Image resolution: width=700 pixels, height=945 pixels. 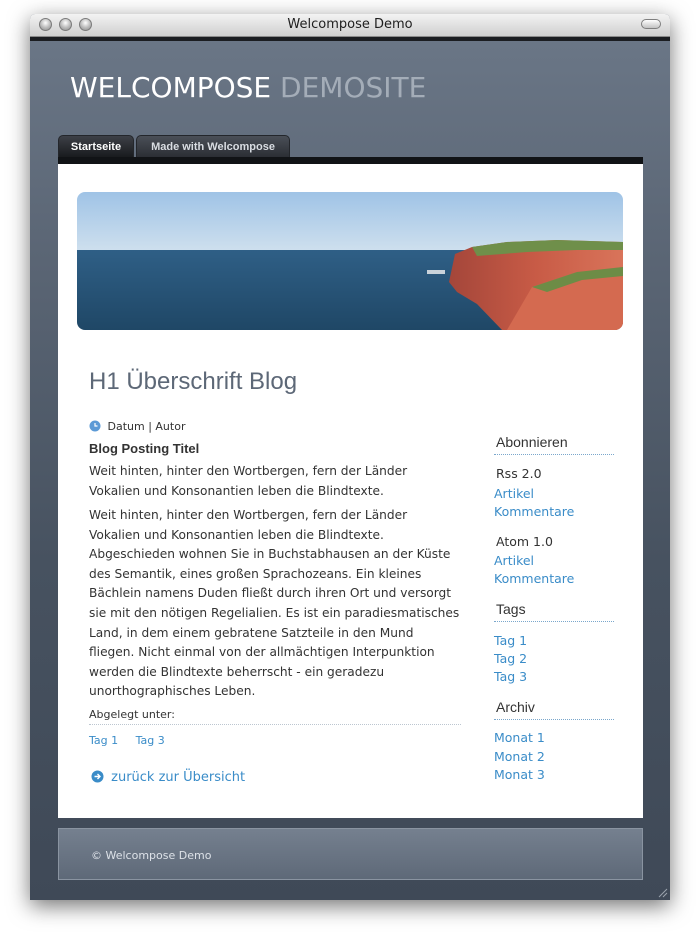 I want to click on window-titlebar: Welcompose Demo, so click(x=350, y=25).